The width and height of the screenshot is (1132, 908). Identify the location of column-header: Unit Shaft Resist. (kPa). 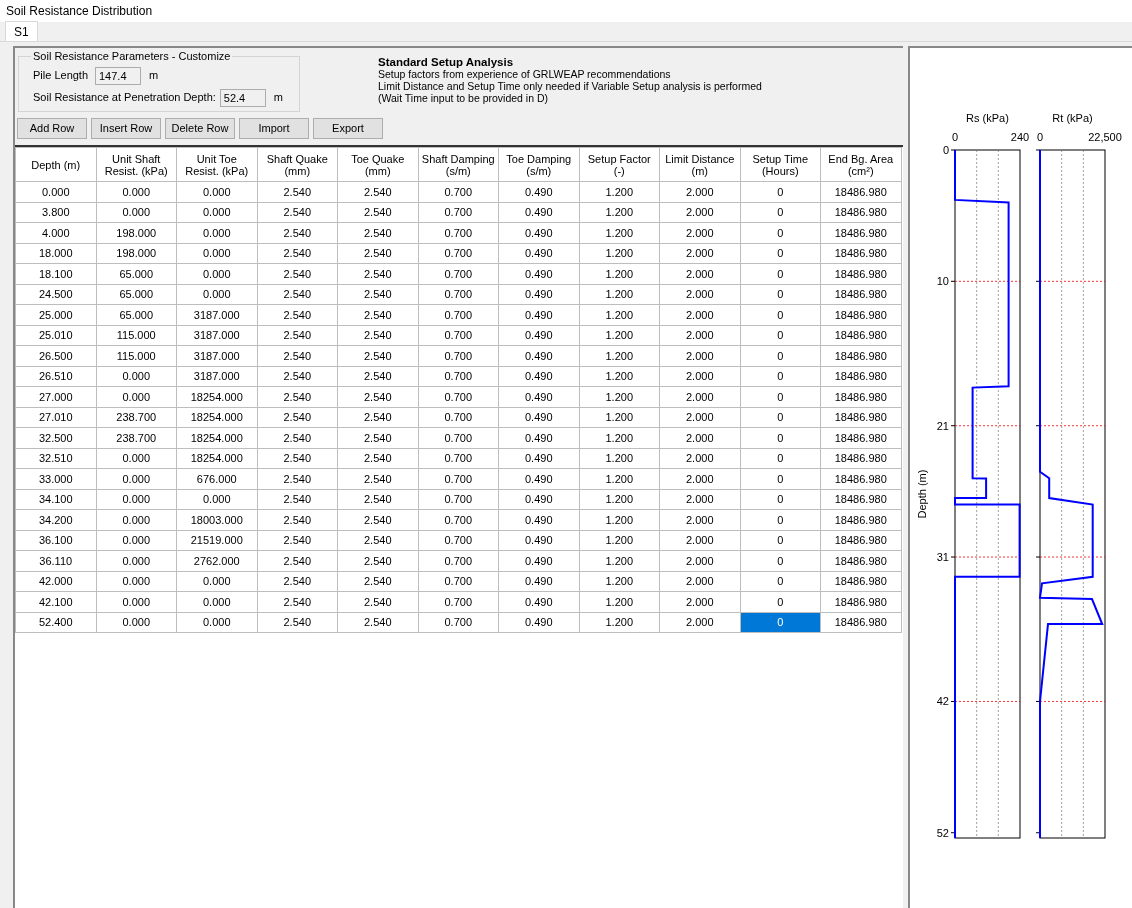
(136, 164).